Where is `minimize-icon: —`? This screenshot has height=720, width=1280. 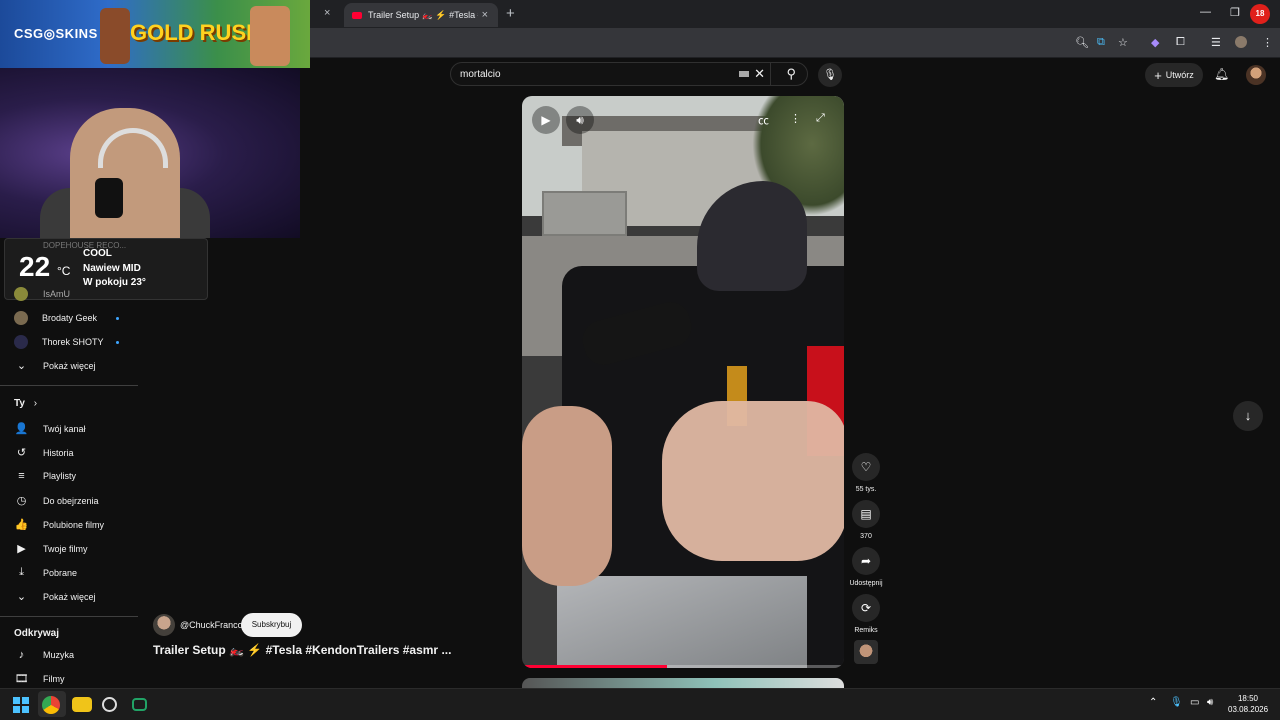
minimize-icon: — is located at coordinates (1205, 12).